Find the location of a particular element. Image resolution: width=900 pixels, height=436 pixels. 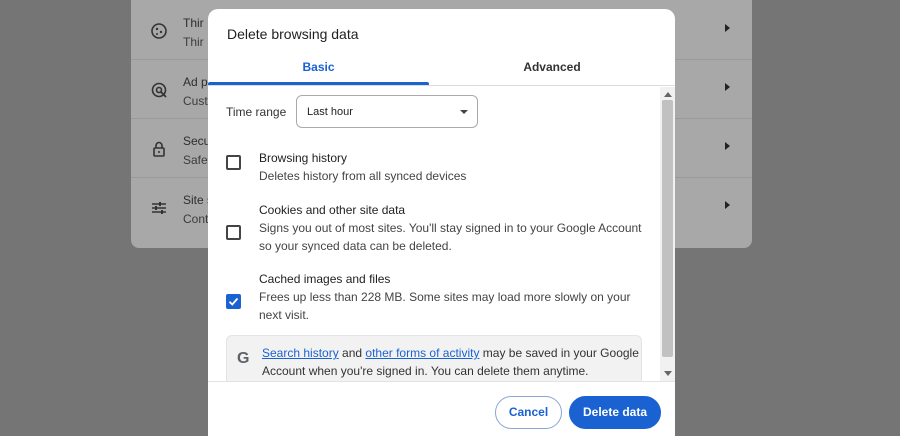

tab-advanced: Advanced is located at coordinates (552, 69).